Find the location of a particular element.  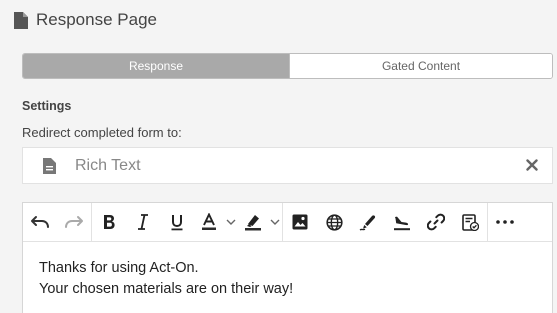

panel-header: Response Page is located at coordinates (85, 20).